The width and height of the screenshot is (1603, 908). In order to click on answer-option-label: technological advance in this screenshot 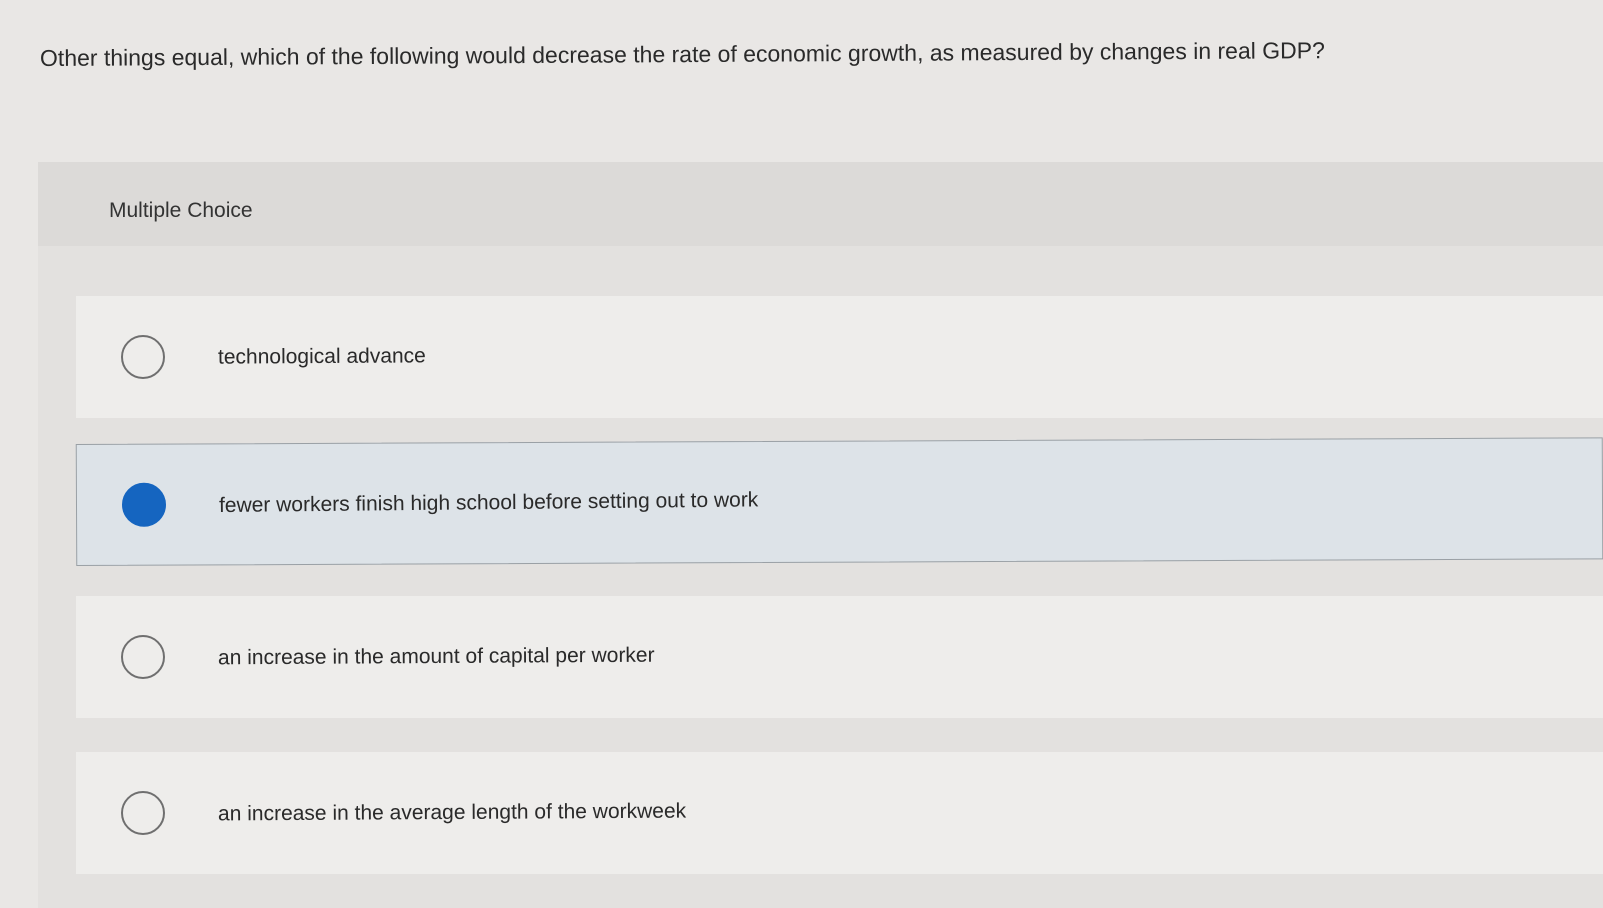, I will do `click(321, 356)`.